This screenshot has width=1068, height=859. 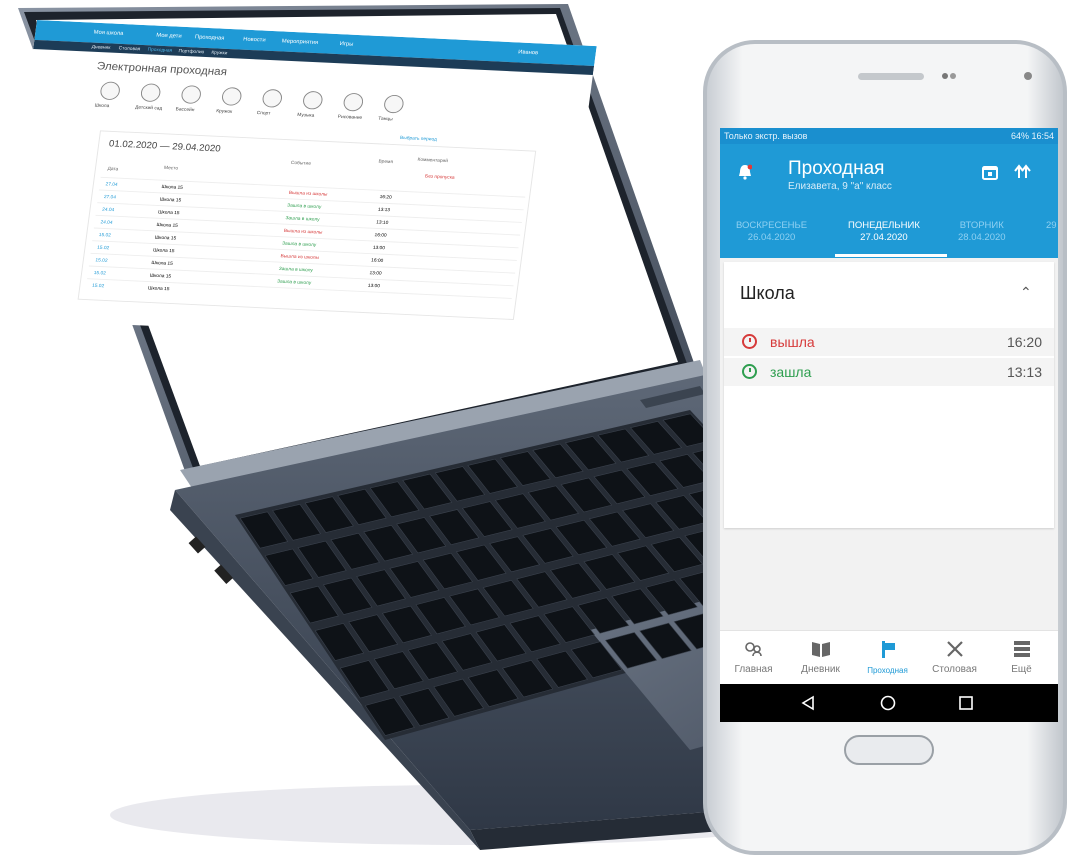 What do you see at coordinates (808, 703) in the screenshot?
I see `back-icon` at bounding box center [808, 703].